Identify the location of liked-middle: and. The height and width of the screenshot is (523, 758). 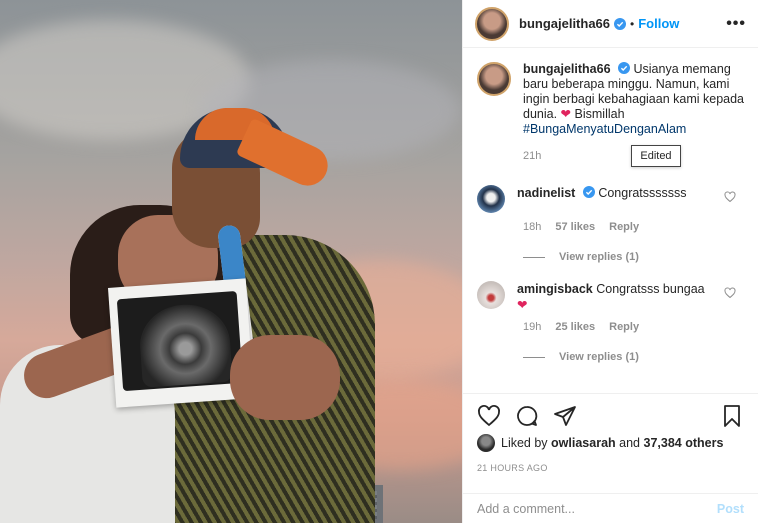
(630, 443).